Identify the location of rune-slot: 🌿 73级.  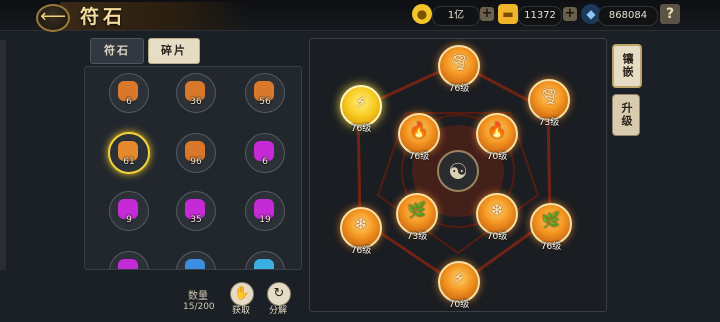
(417, 217).